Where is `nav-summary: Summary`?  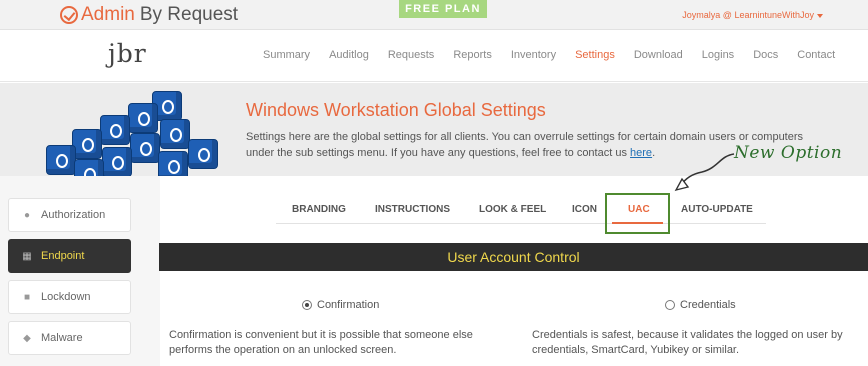
nav-summary: Summary is located at coordinates (286, 55).